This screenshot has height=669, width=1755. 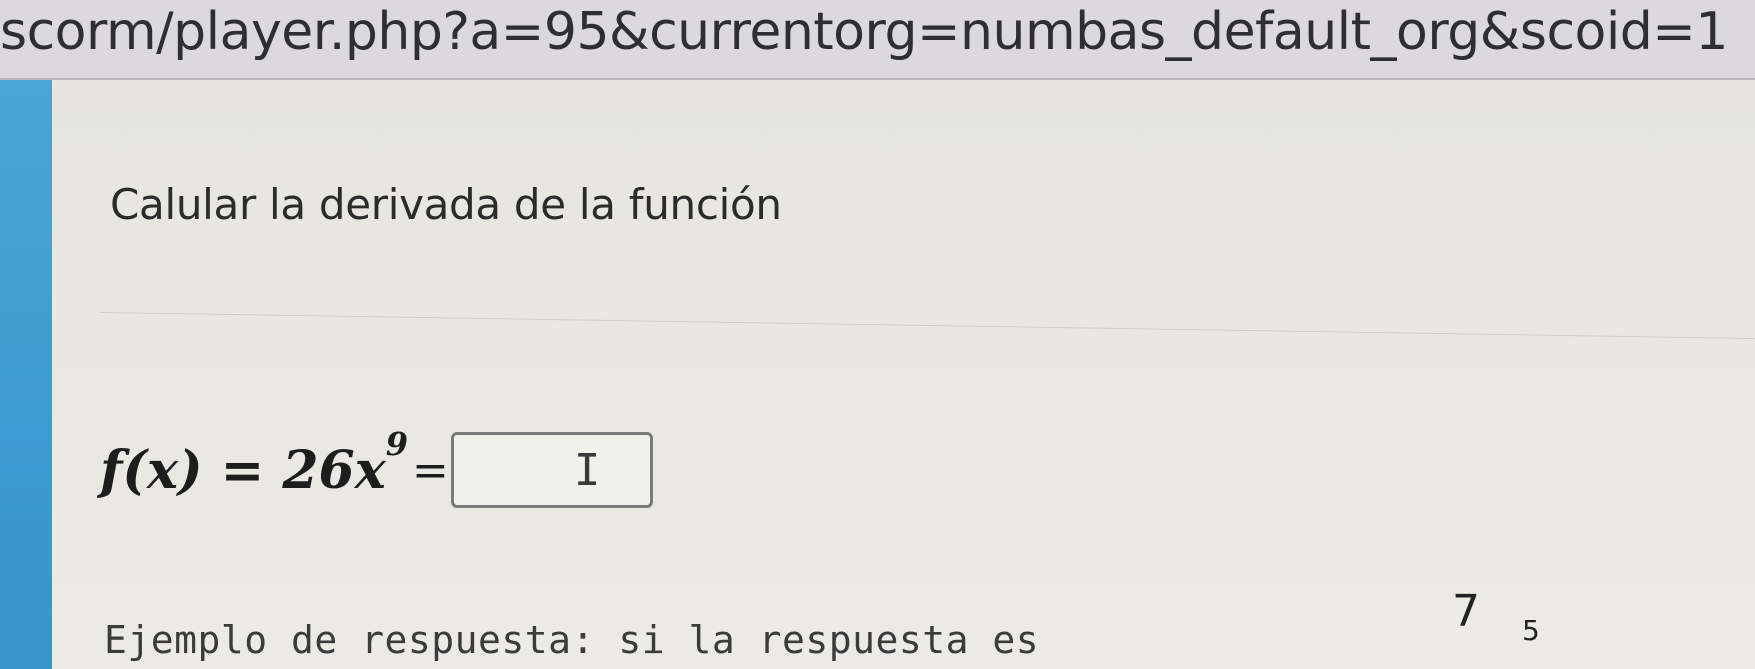 I want to click on function-expression: f(x) = 26x 9 = I, so click(x=376, y=470).